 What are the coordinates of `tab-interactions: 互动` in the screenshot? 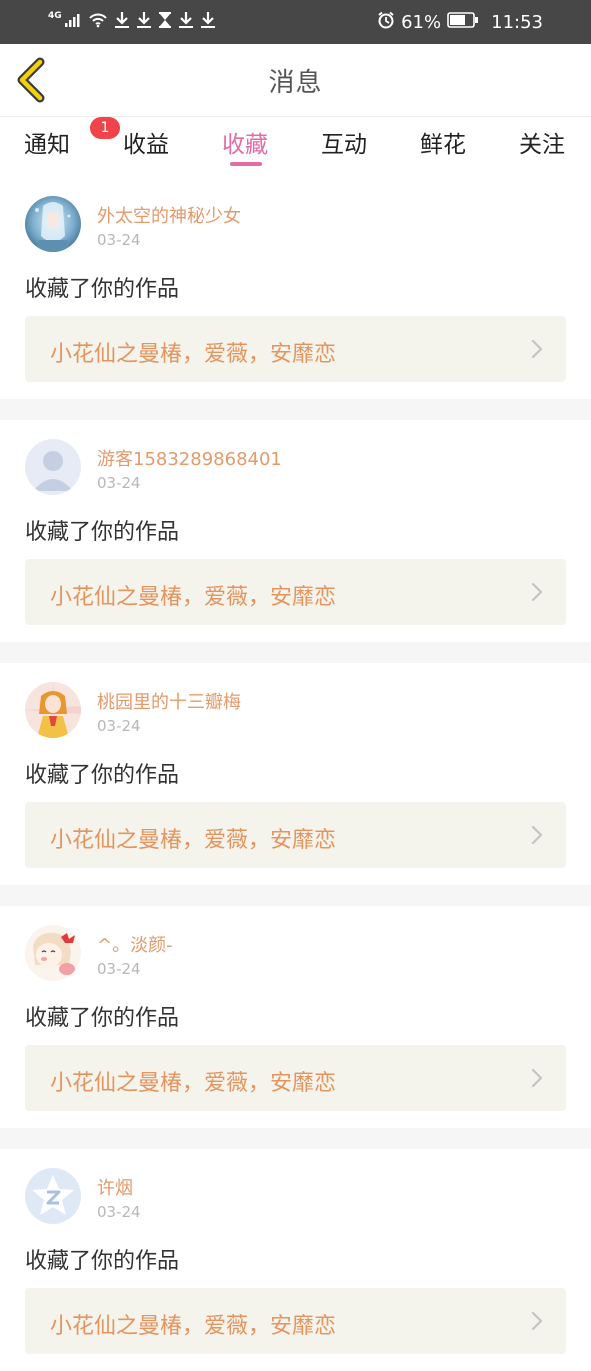 It's located at (344, 145).